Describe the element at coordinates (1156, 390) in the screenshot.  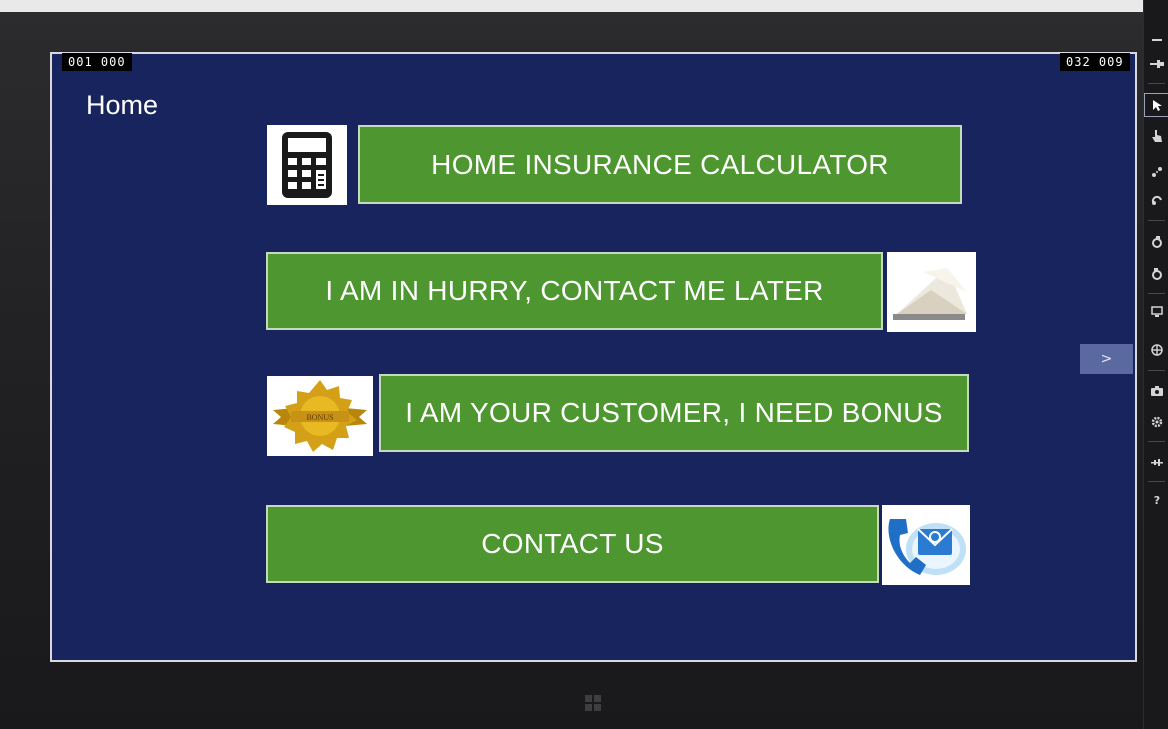
I see `screenshot-icon` at that location.